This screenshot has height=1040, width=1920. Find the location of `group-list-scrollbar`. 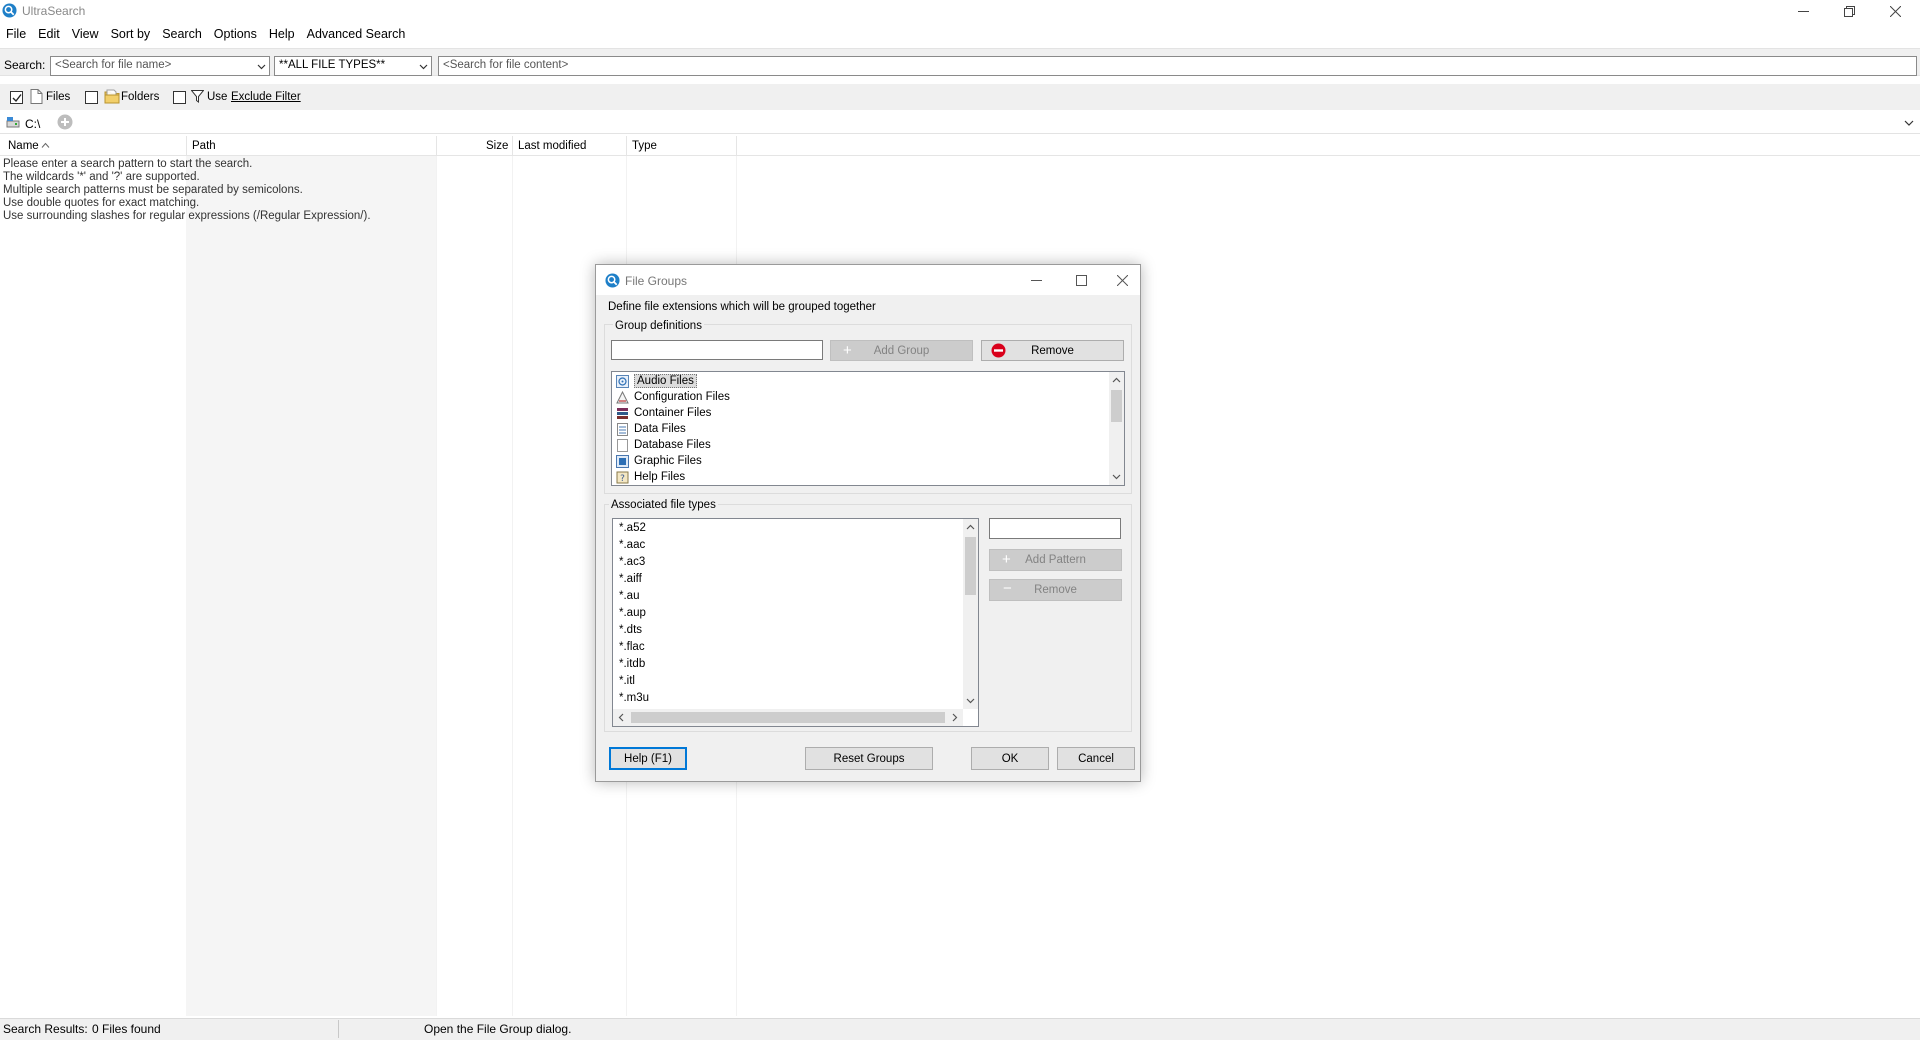

group-list-scrollbar is located at coordinates (1116, 428).